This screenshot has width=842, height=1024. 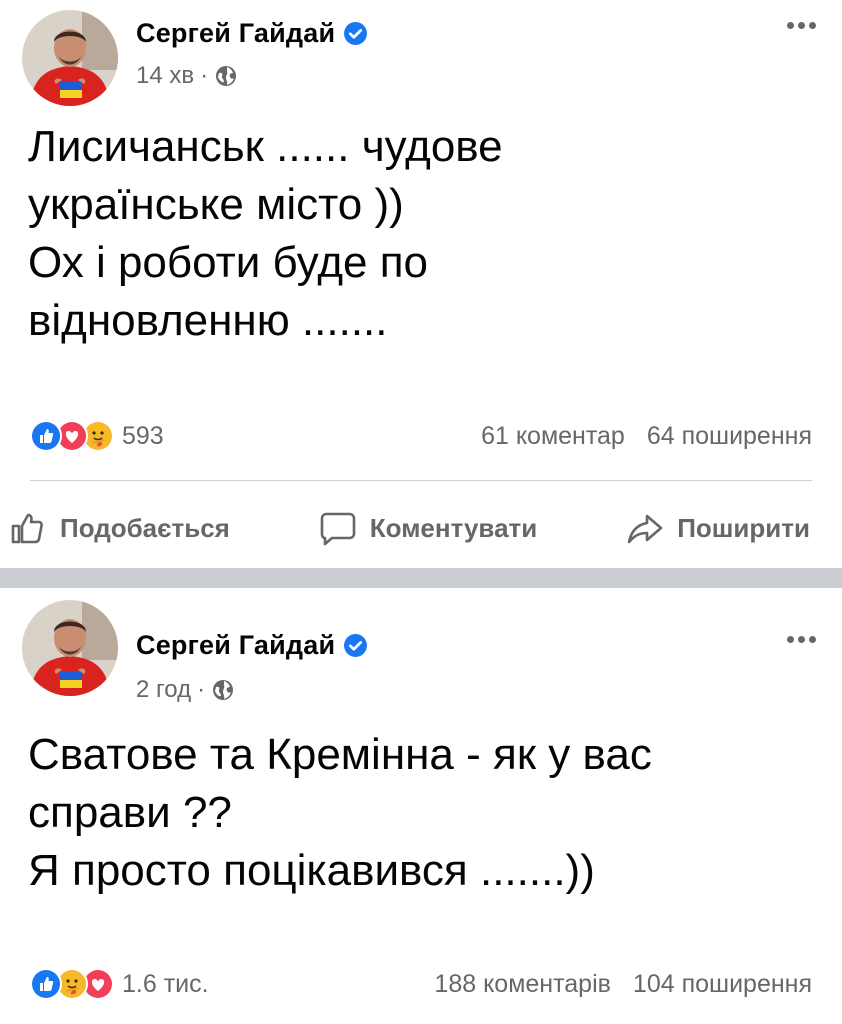 I want to click on comments-count: 61 коментар, so click(x=553, y=436).